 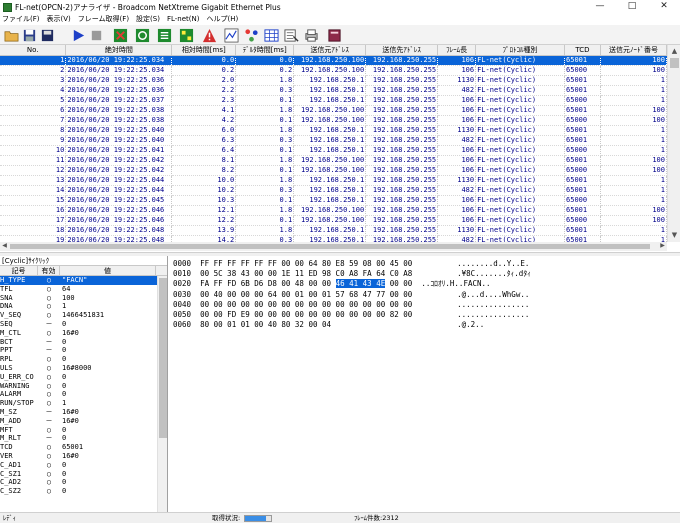 What do you see at coordinates (633, 50) in the screenshot?
I see `col-source-node: 送信元ﾉｰﾄﾞ番号` at bounding box center [633, 50].